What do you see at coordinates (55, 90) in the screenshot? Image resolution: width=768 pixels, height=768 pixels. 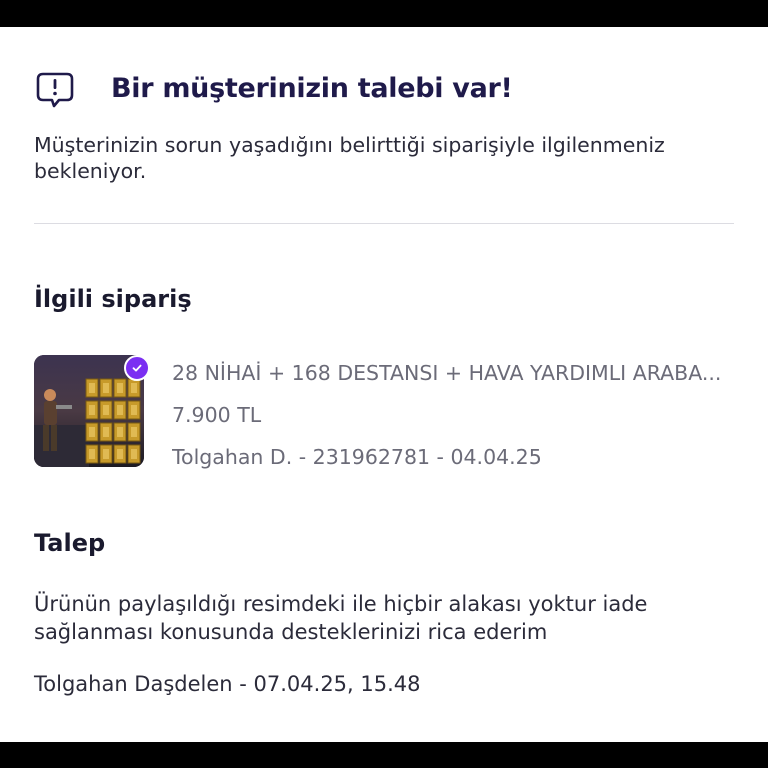 I see `alert-message-icon` at bounding box center [55, 90].